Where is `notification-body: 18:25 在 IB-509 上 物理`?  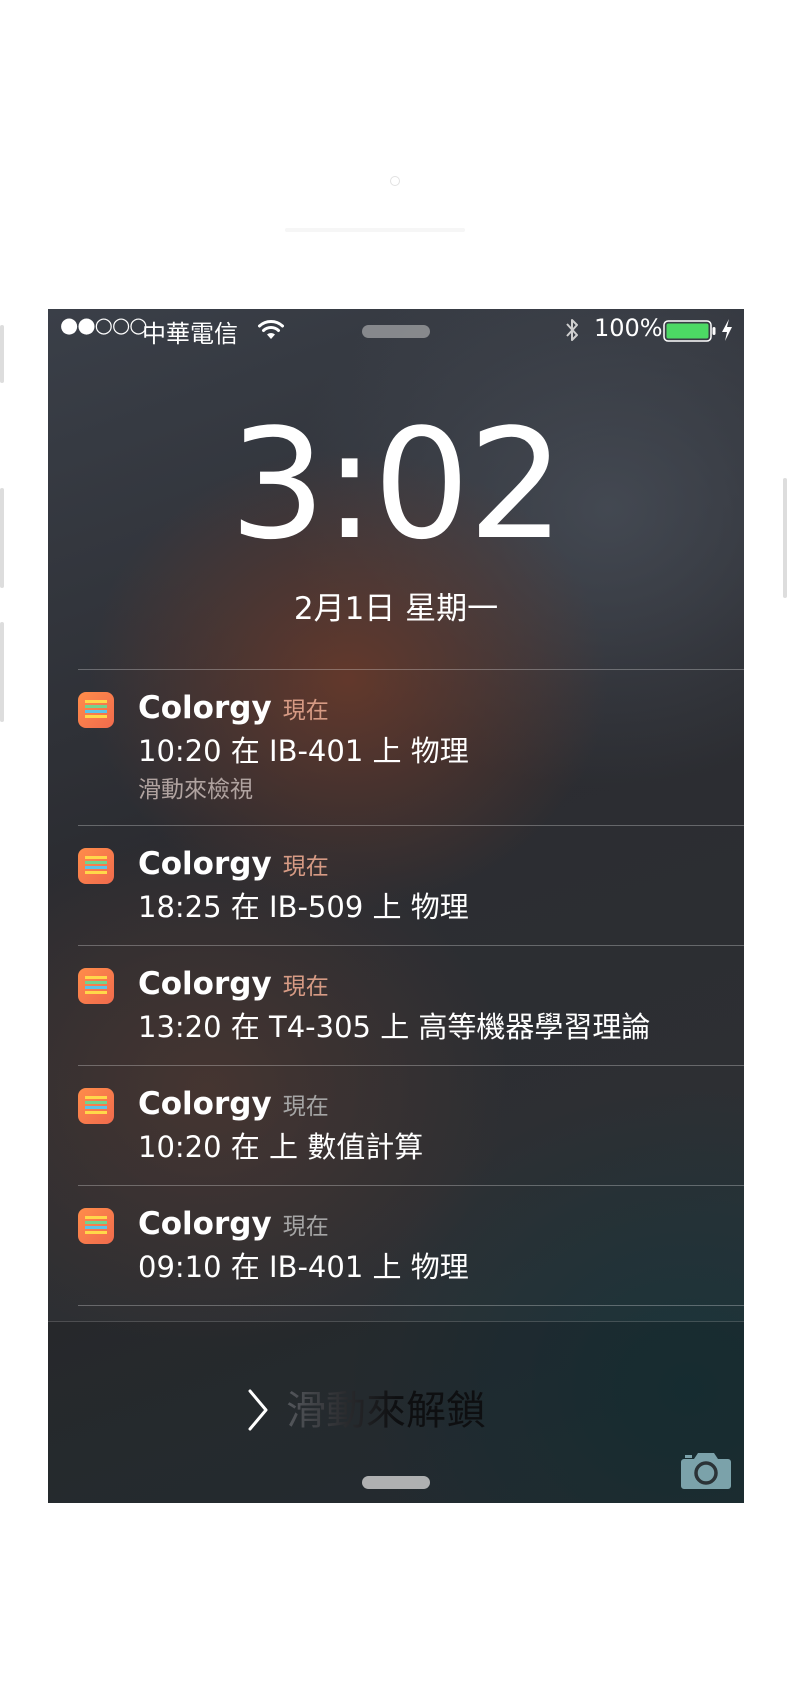 notification-body: 18:25 在 IB-509 上 物理 is located at coordinates (303, 907).